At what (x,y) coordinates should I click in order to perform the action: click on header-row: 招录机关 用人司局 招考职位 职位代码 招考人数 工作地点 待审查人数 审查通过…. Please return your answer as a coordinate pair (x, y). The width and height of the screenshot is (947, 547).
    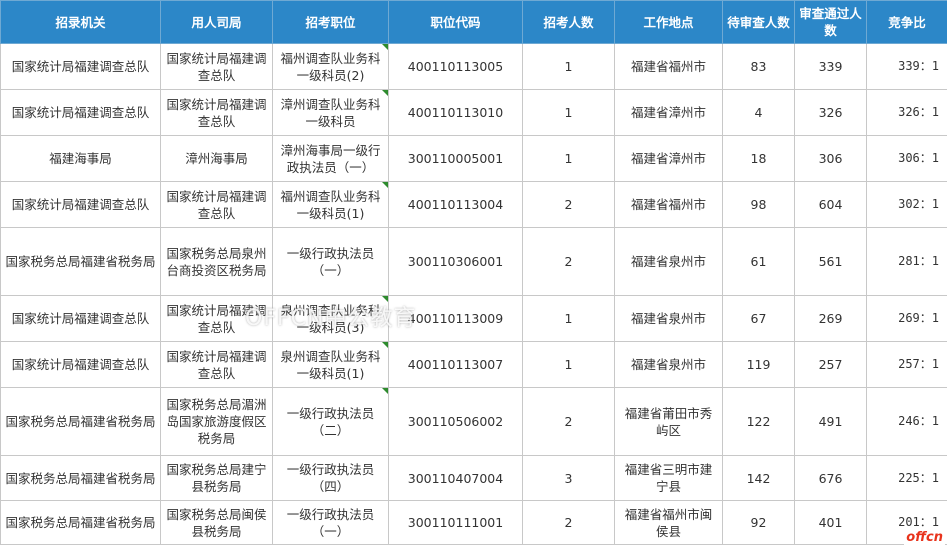
    Looking at the image, I should click on (473, 22).